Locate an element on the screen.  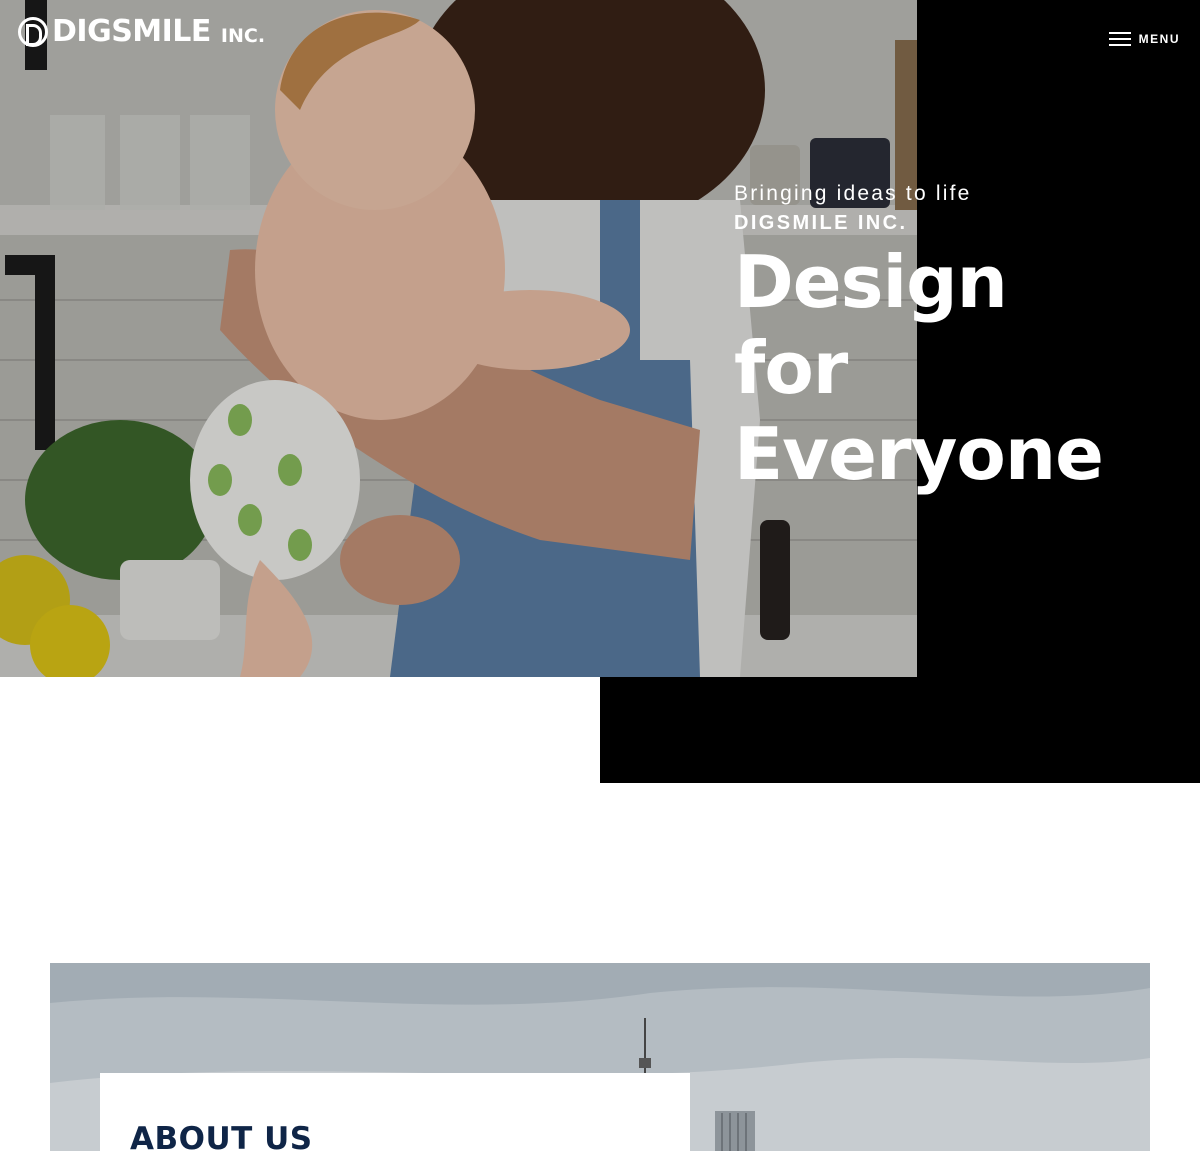
headline-line: Design is located at coordinates (871, 282).